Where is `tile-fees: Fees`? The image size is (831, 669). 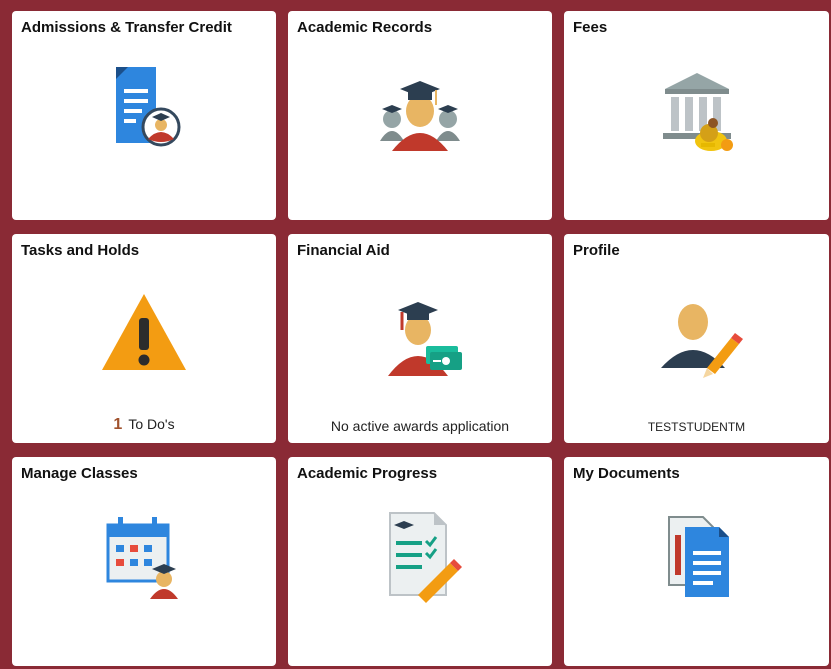 tile-fees: Fees is located at coordinates (696, 115).